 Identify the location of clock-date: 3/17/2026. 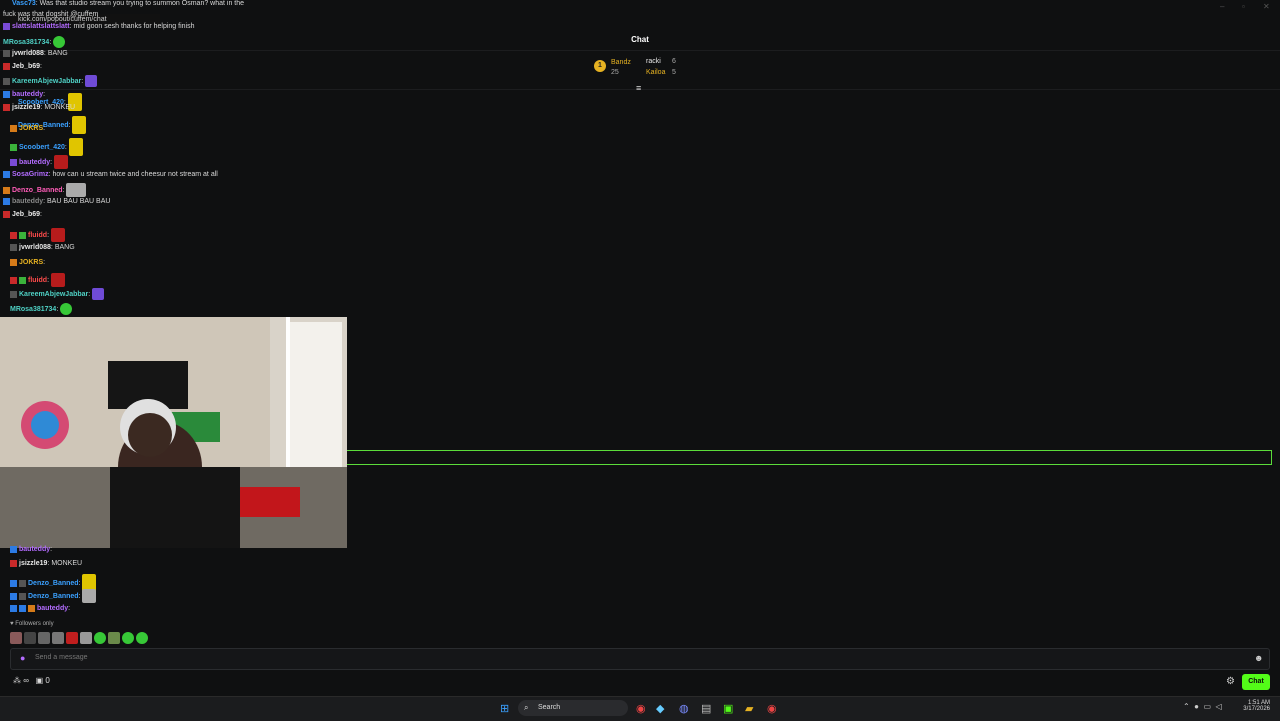
(1256, 709).